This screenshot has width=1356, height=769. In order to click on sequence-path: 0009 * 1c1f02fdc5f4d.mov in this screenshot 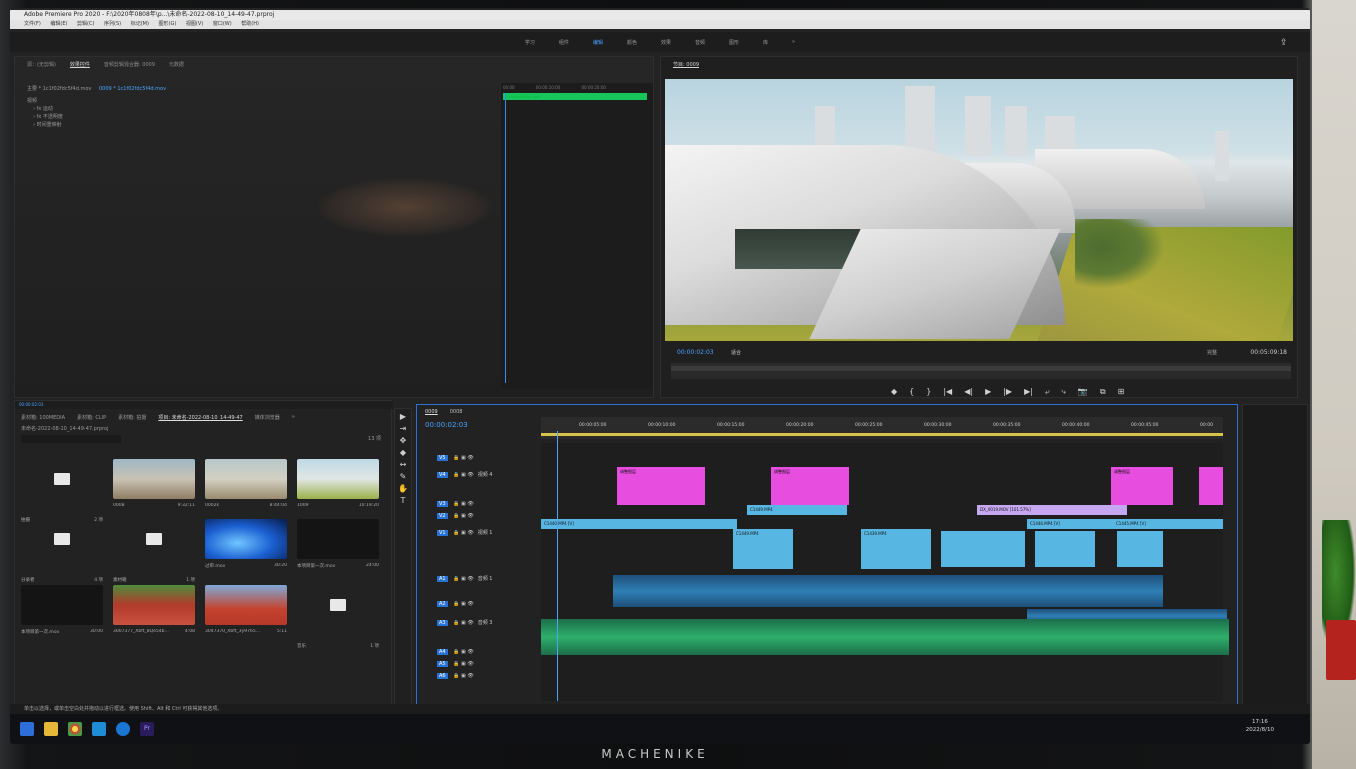, I will do `click(132, 89)`.